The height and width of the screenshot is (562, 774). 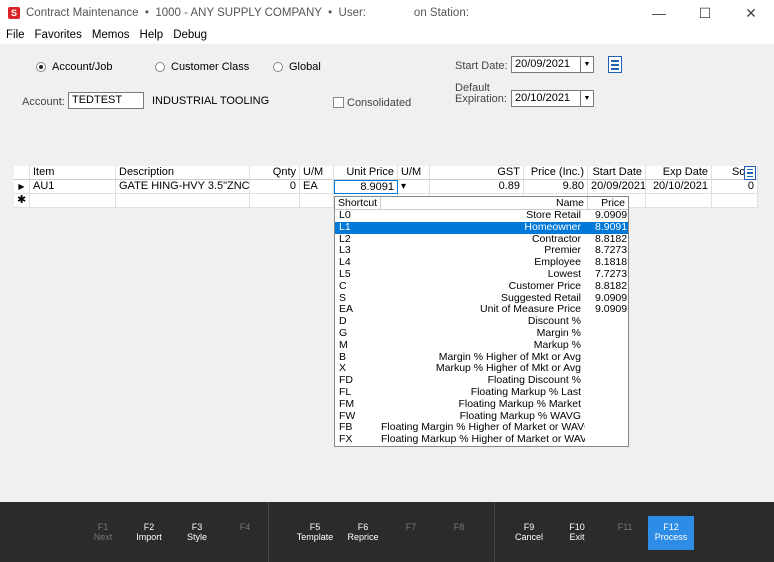 I want to click on dropdown-item-d: D Discount %, so click(x=481, y=321).